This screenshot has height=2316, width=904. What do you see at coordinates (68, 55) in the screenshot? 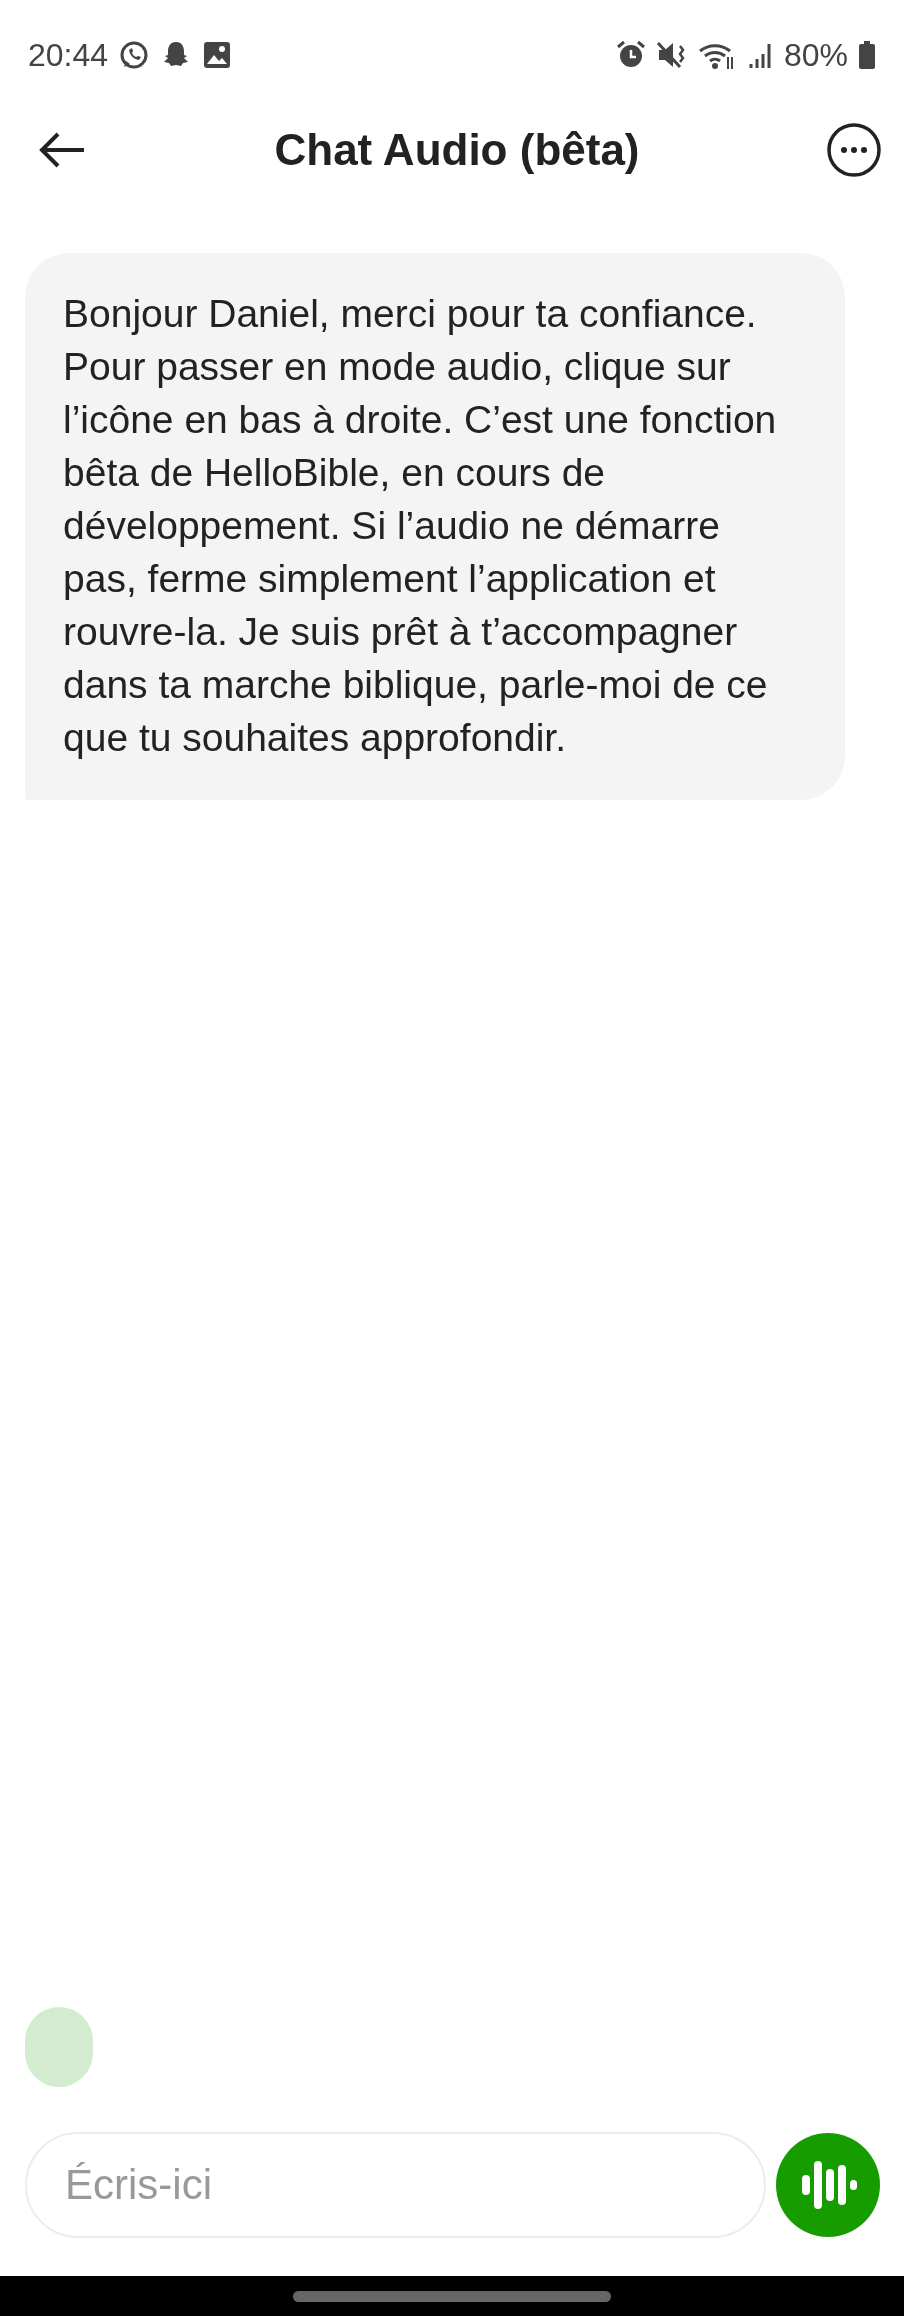
I see `status-time: 20:44` at bounding box center [68, 55].